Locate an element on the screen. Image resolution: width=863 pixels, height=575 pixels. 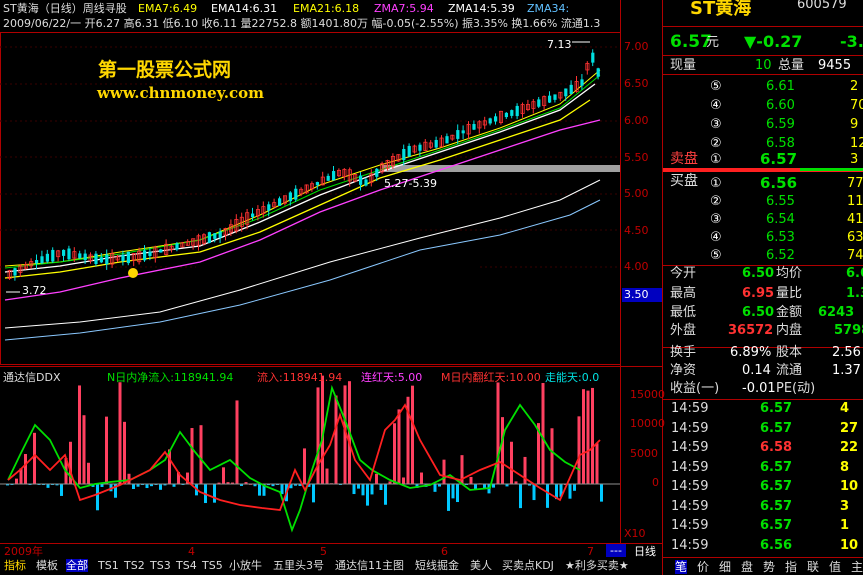
sell-level-price: 6.58 is located at coordinates (780, 143).